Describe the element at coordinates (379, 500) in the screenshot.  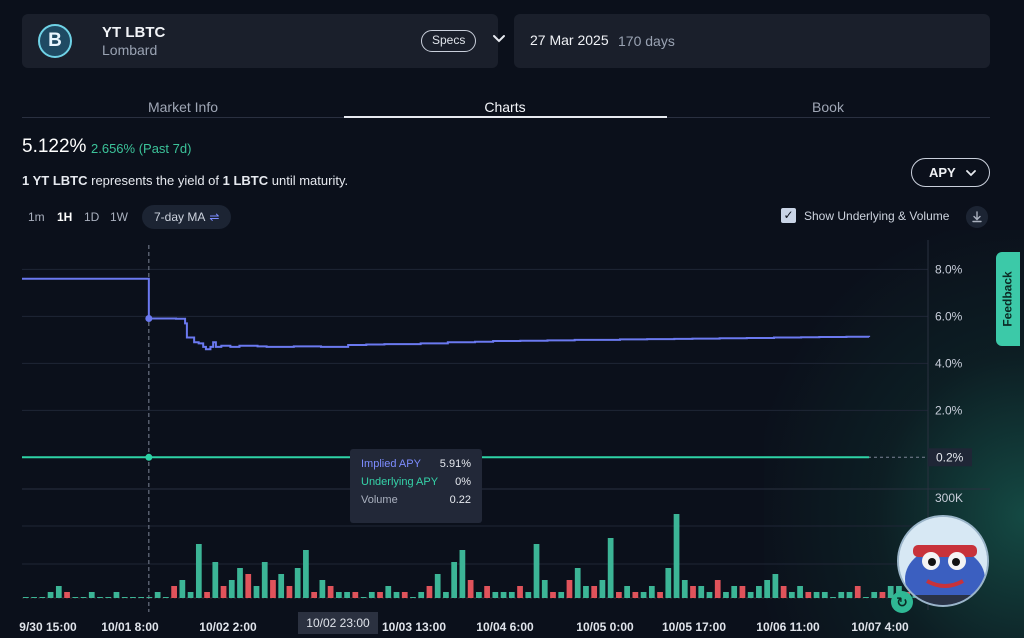
I see `tooltip-volume-label: Volume` at that location.